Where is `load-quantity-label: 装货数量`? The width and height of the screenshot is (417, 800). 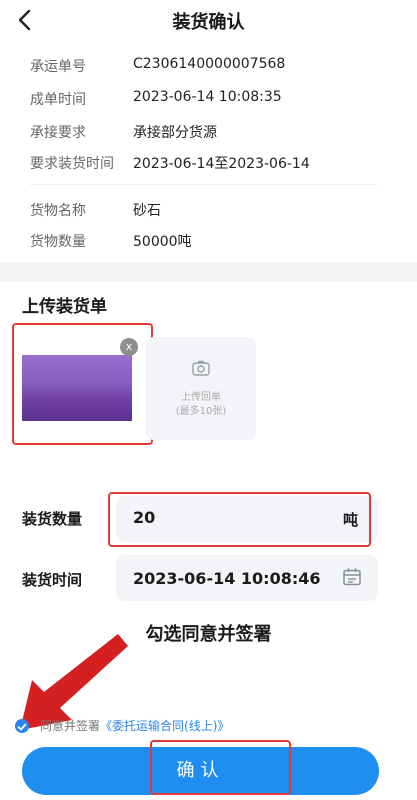 load-quantity-label: 装货数量 is located at coordinates (52, 519).